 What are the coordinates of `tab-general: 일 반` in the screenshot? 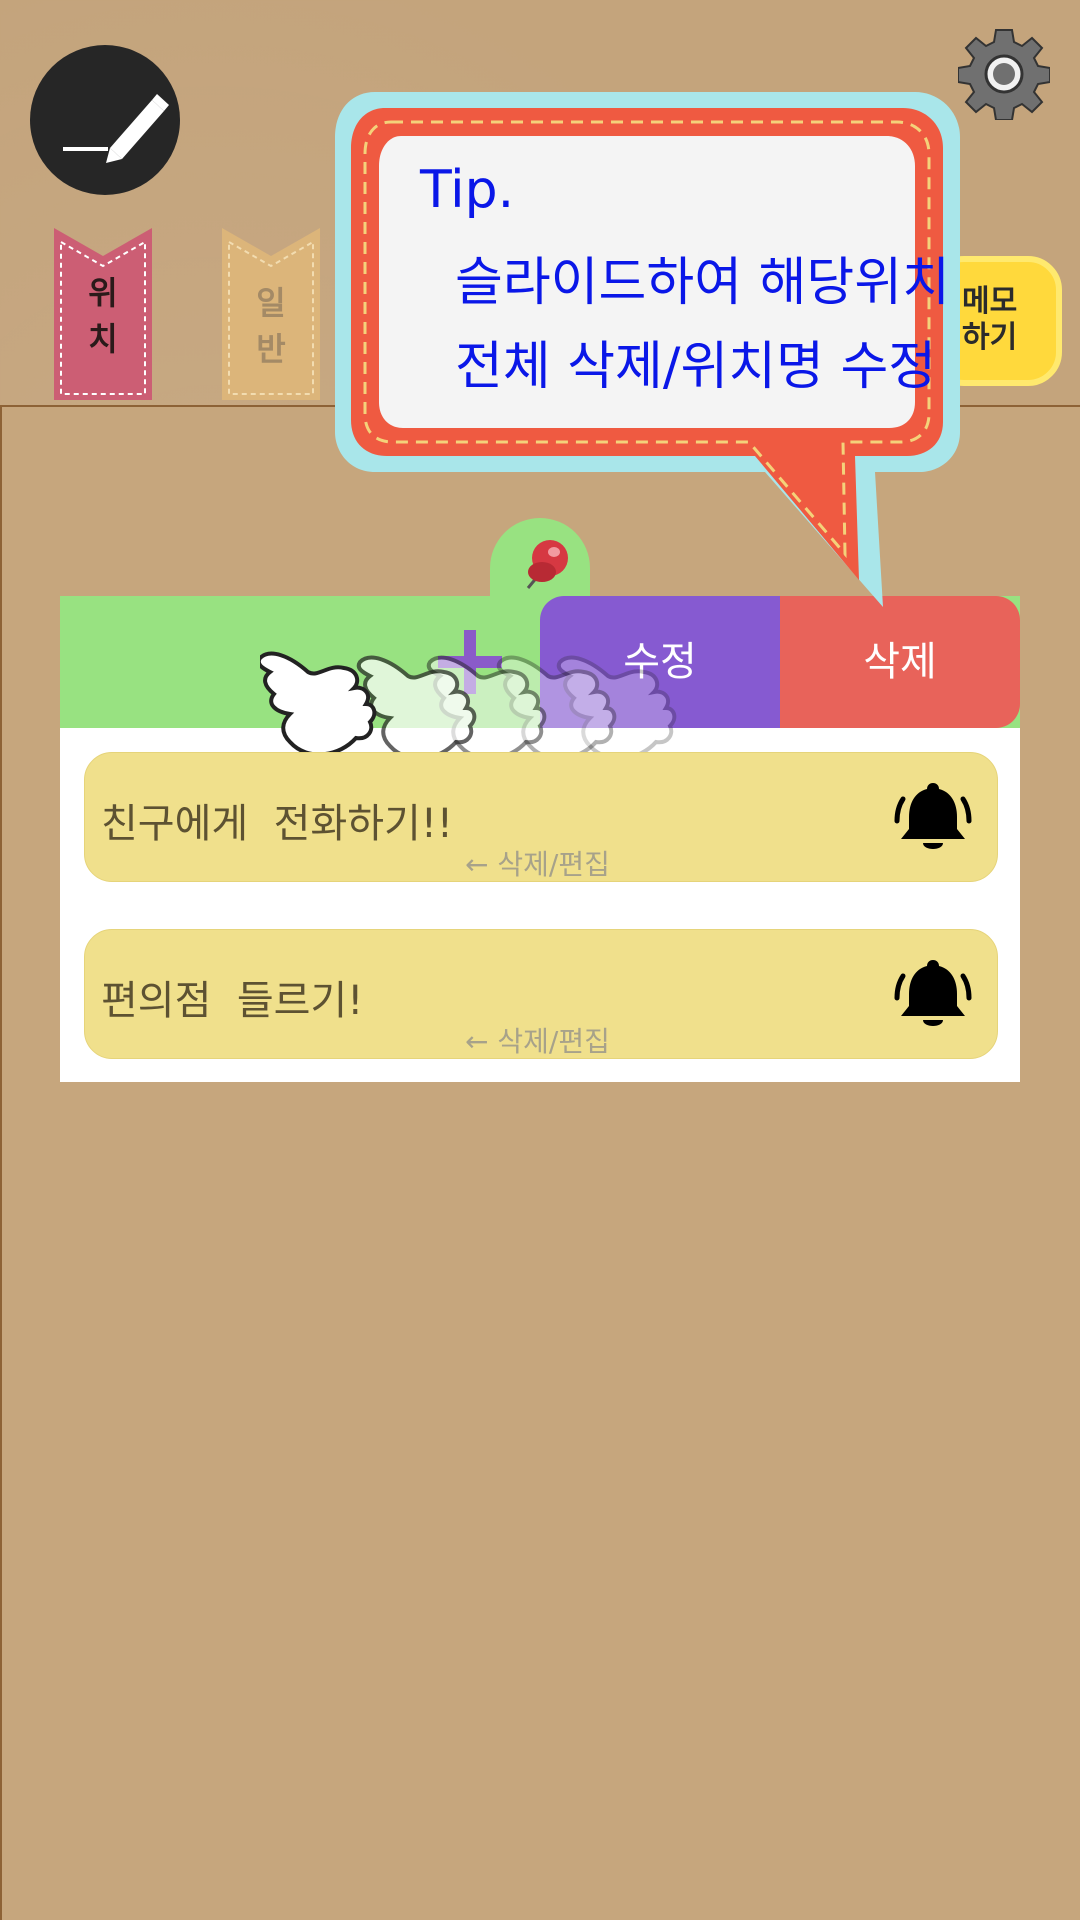 It's located at (271, 314).